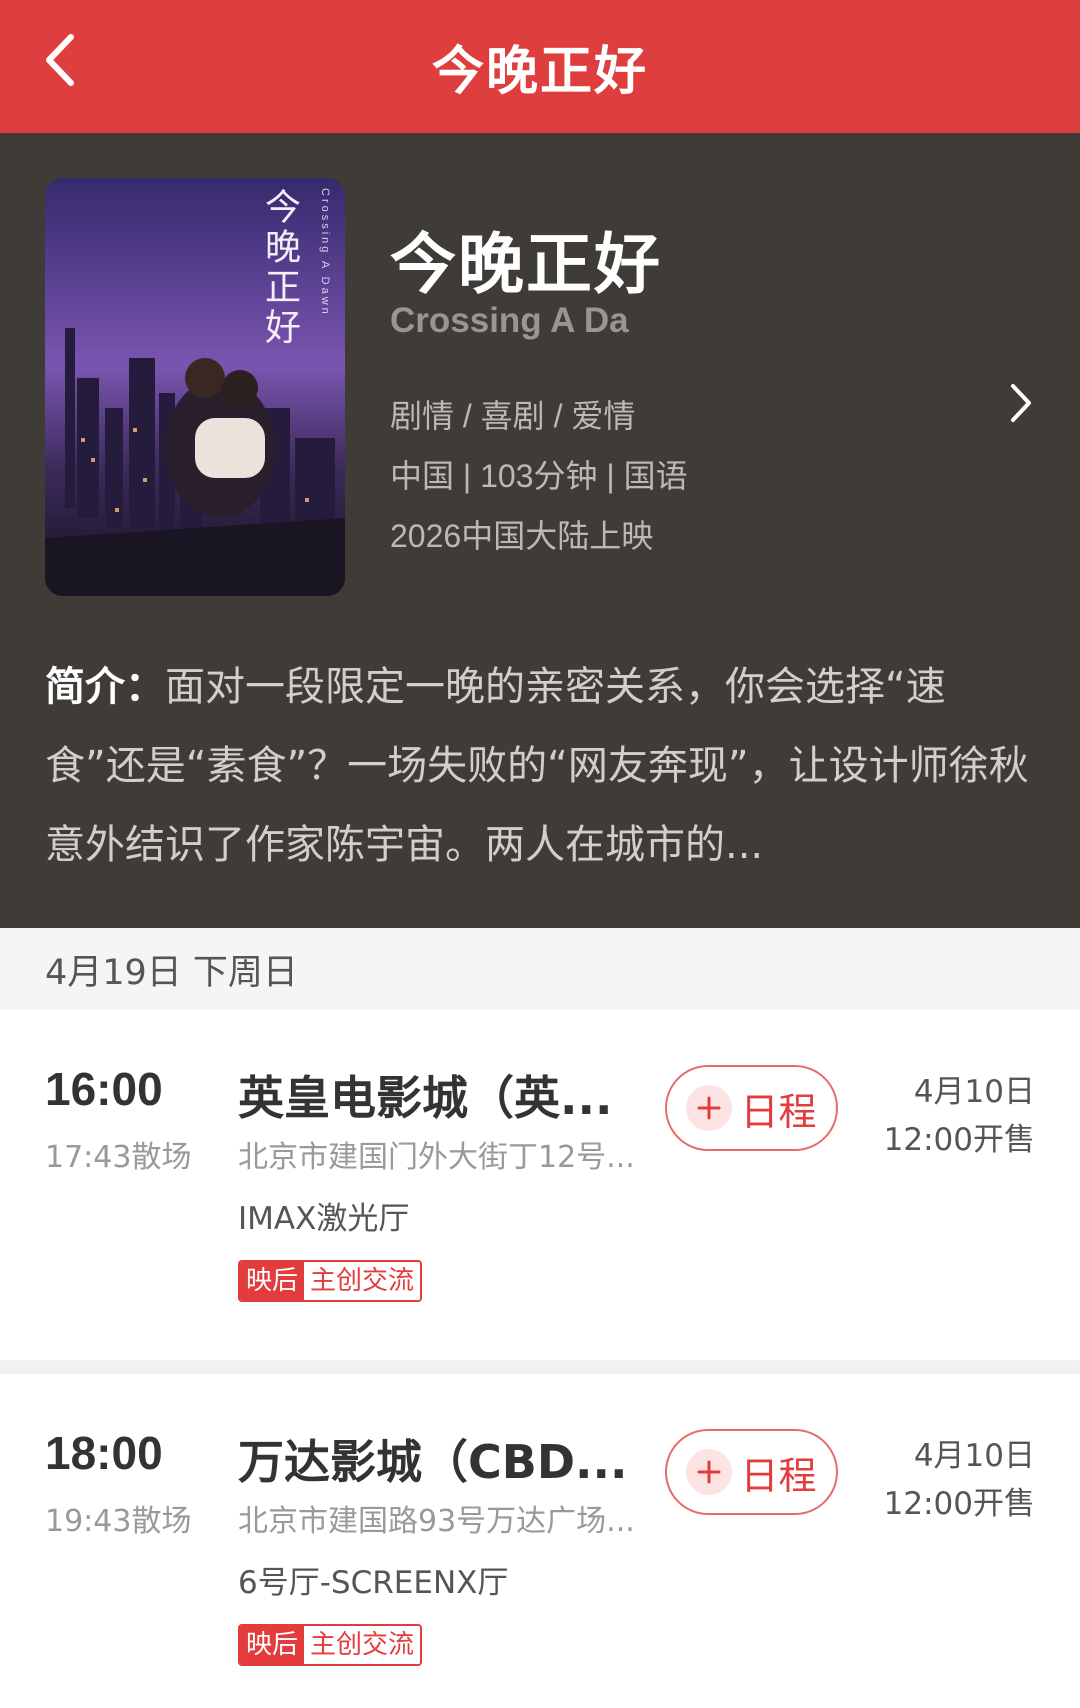 The width and height of the screenshot is (1080, 1708). I want to click on page-title: 今晚正好, so click(539, 72).